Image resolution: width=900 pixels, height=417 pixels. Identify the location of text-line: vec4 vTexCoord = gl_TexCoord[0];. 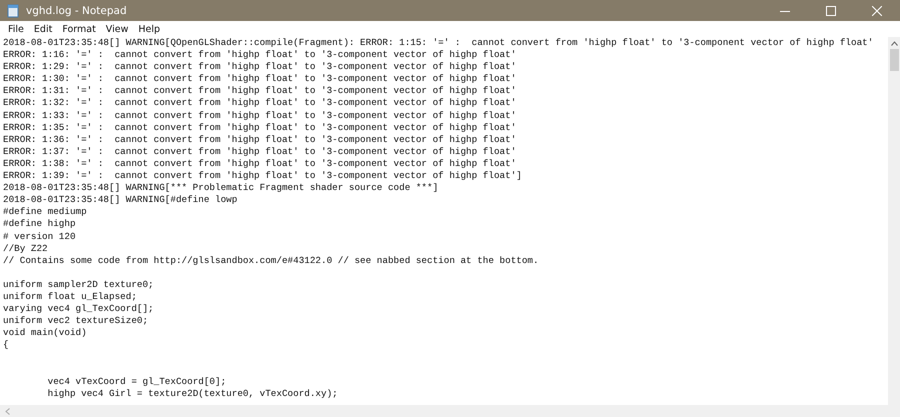
(136, 382).